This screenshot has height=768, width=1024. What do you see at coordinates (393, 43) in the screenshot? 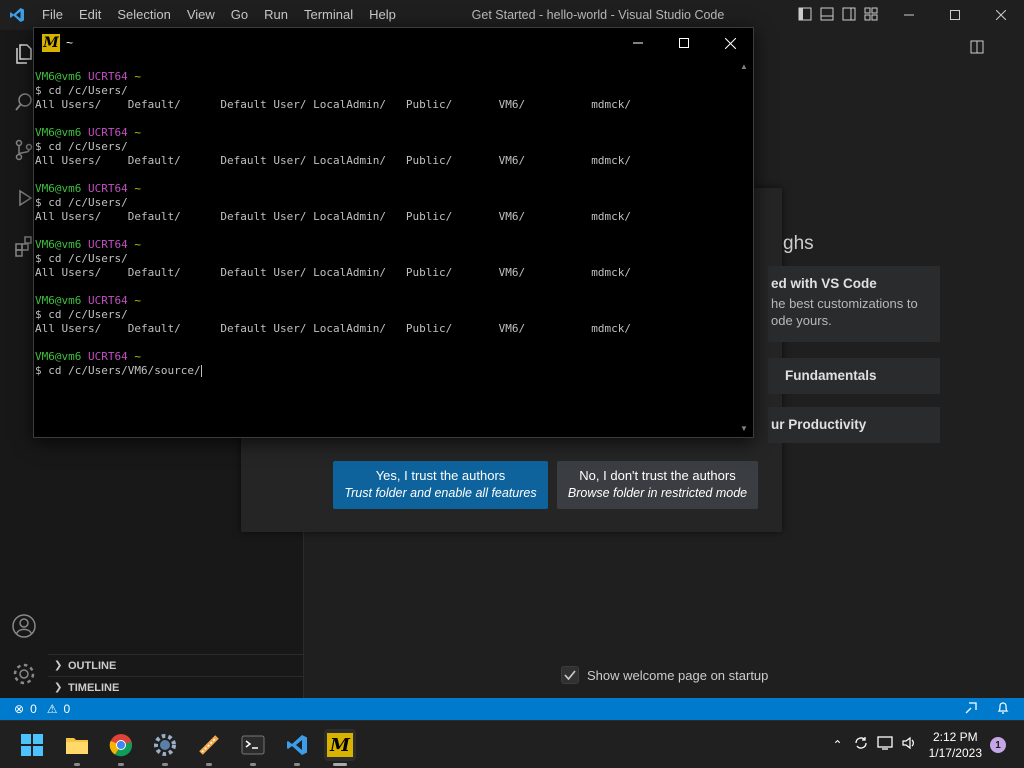
I see `terminal-titlebar: M ~` at bounding box center [393, 43].